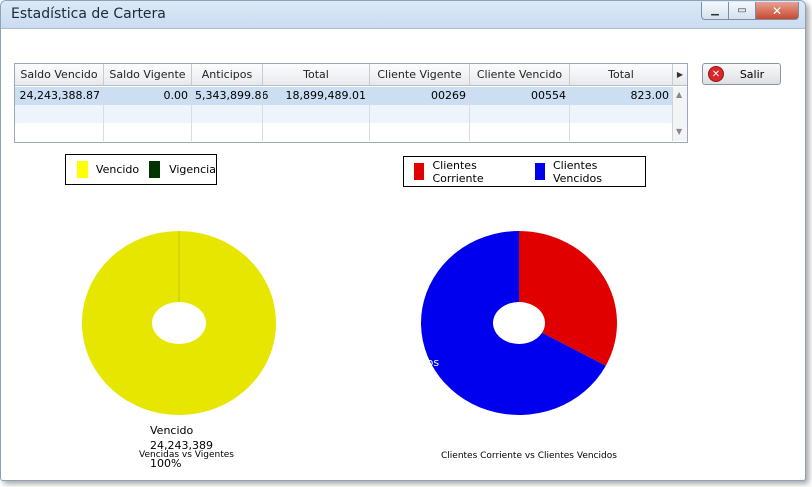  I want to click on chart-title-right: Clientes Corriente vs Clientes Vencidos, so click(529, 456).